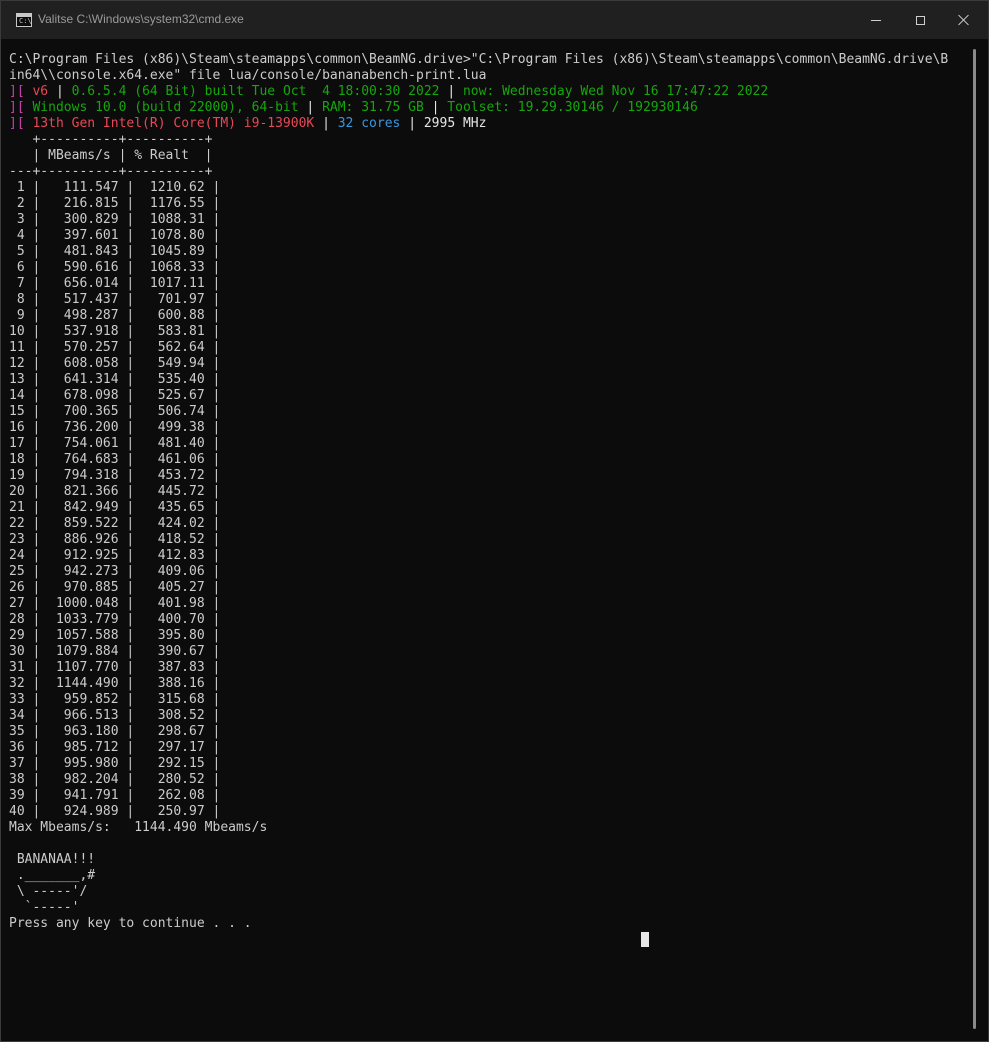 The image size is (989, 1042). Describe the element at coordinates (115, 379) in the screenshot. I see `table-row: 13 | 641.314 | 535.40 |` at that location.